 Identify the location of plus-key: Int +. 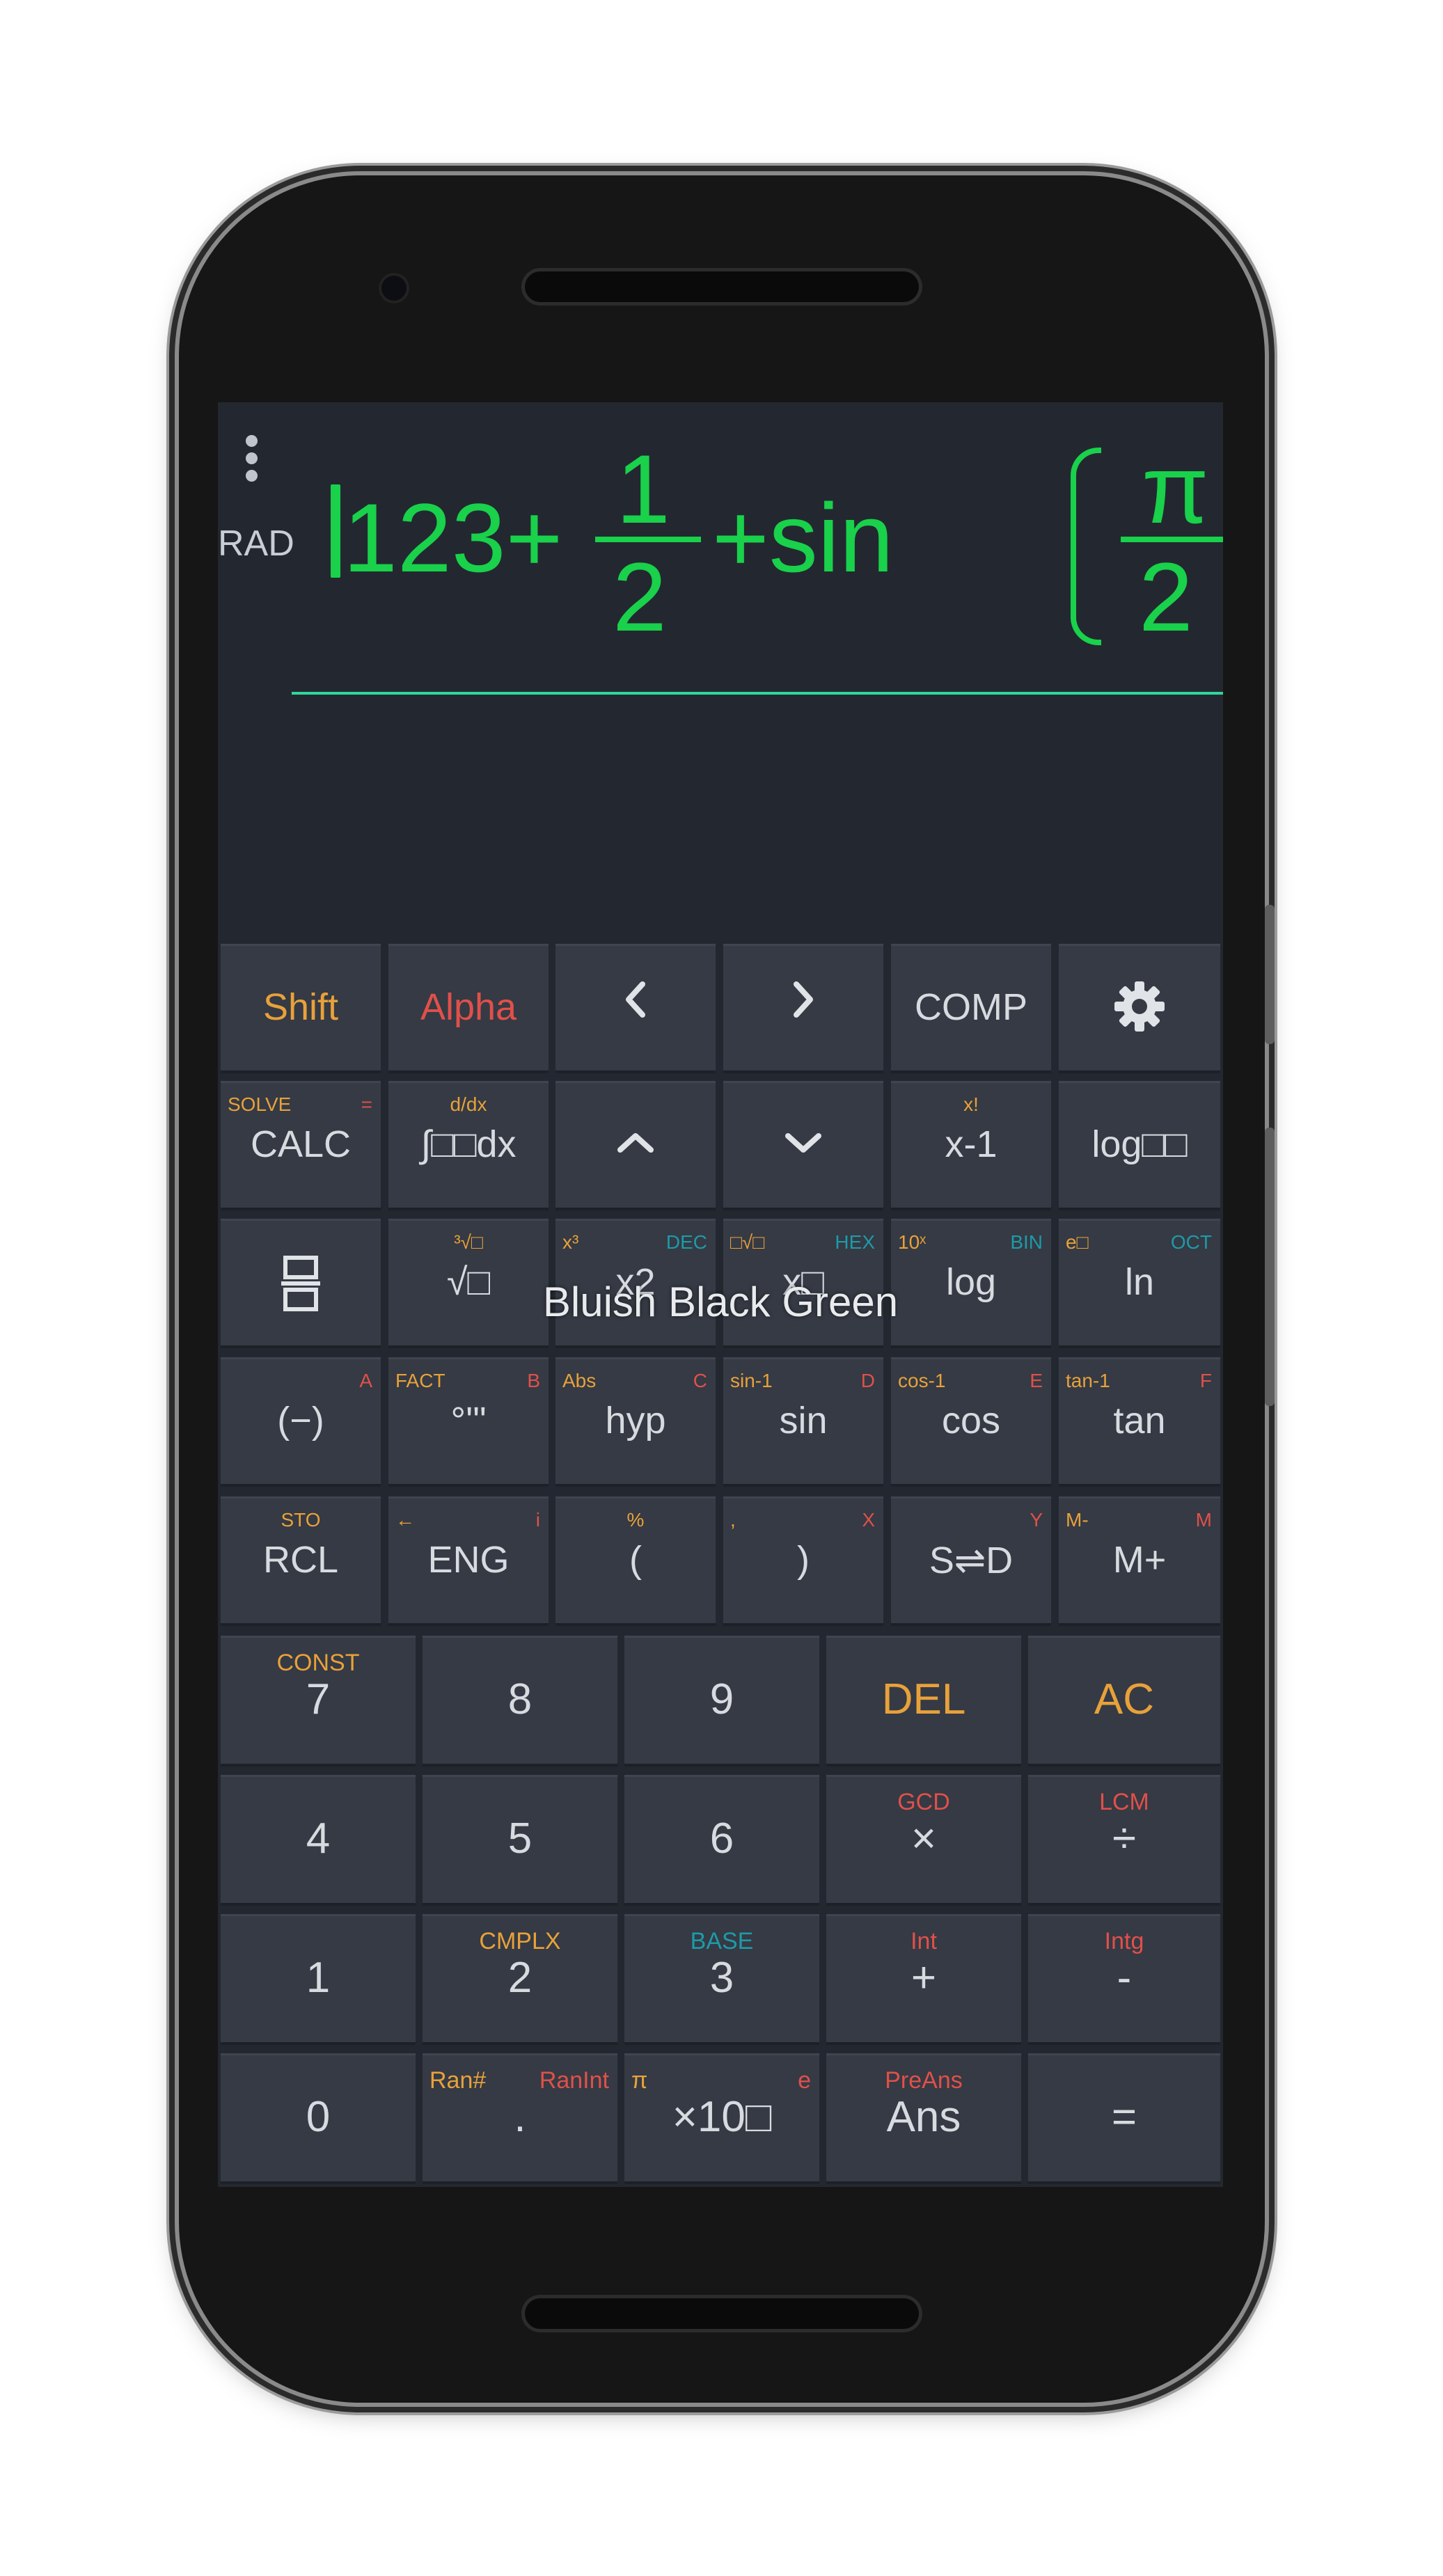
(923, 1979).